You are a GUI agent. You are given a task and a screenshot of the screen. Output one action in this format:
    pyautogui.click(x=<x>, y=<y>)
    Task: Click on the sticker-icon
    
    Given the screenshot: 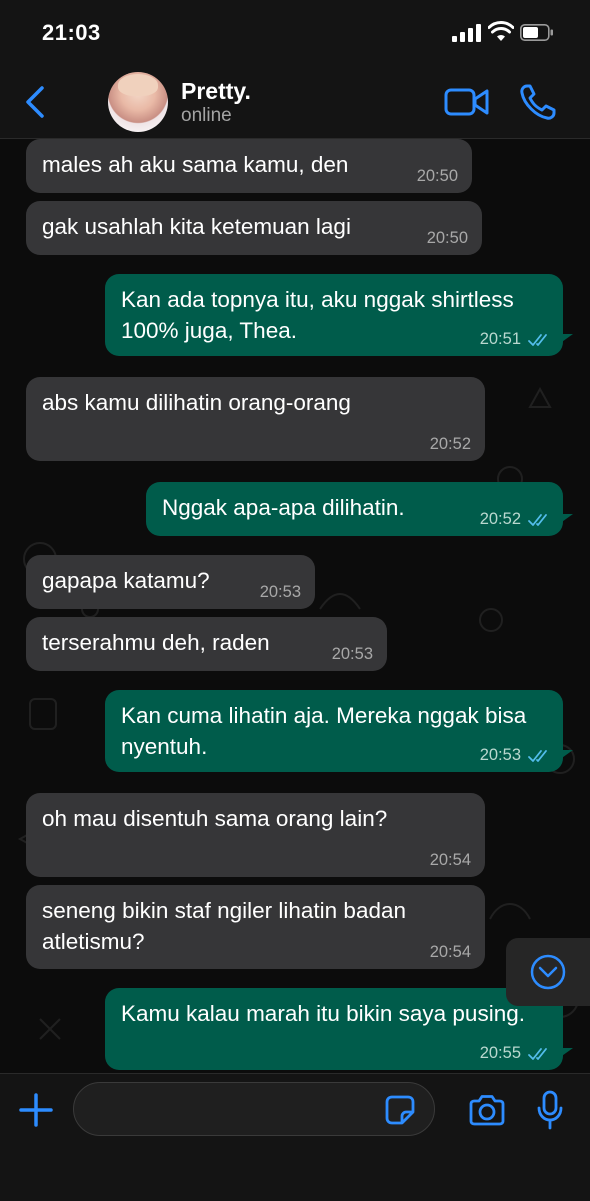 What is the action you would take?
    pyautogui.click(x=400, y=1110)
    